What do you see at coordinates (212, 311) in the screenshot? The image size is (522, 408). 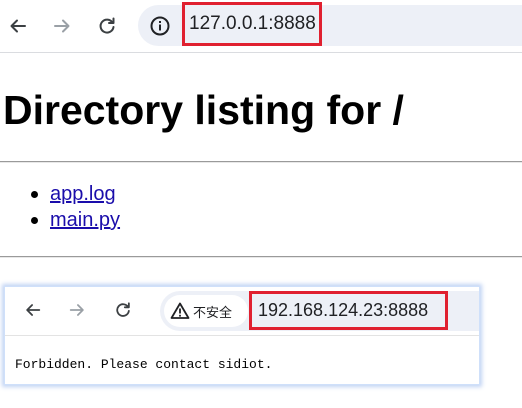 I see `security-label: 不安全` at bounding box center [212, 311].